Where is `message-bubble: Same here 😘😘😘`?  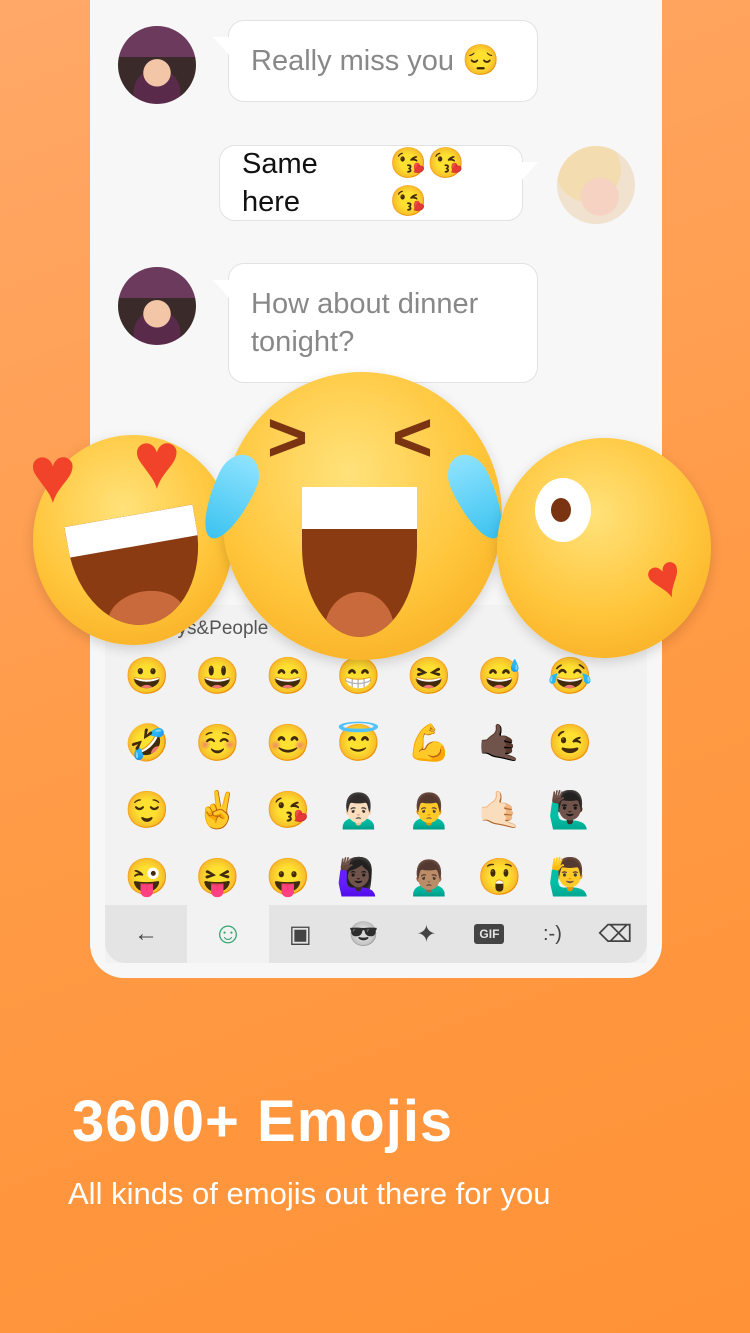
message-bubble: Same here 😘😘😘 is located at coordinates (378, 183).